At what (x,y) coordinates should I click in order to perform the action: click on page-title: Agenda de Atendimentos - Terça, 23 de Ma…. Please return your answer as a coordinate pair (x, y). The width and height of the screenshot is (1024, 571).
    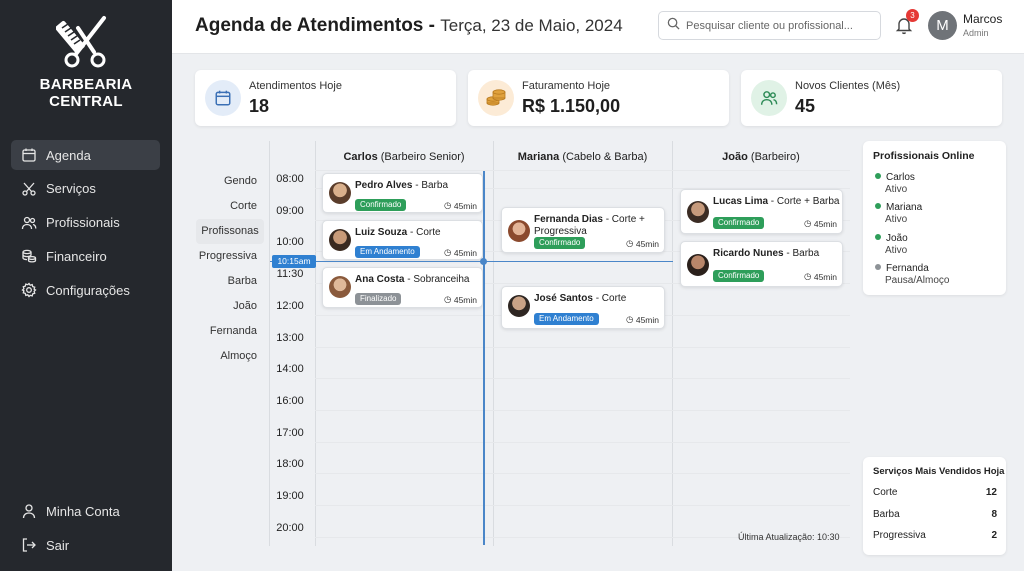
    Looking at the image, I should click on (409, 26).